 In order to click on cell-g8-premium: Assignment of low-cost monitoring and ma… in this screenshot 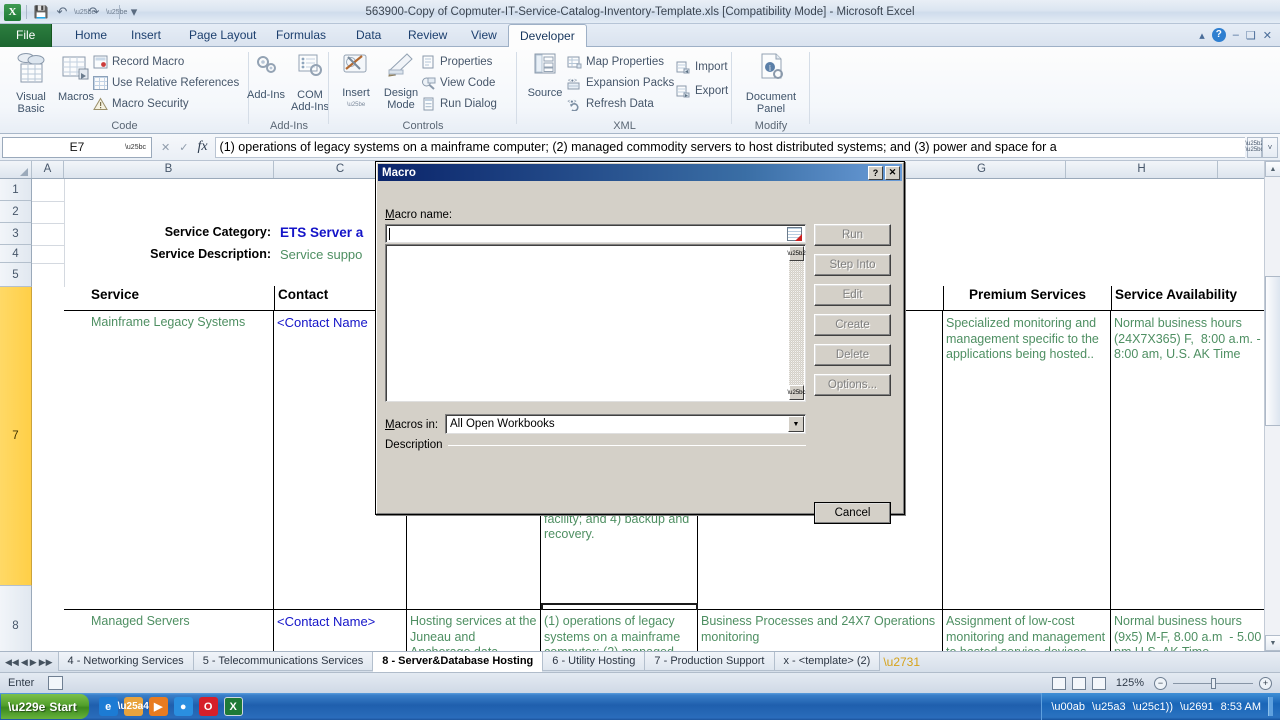, I will do `click(1027, 630)`.